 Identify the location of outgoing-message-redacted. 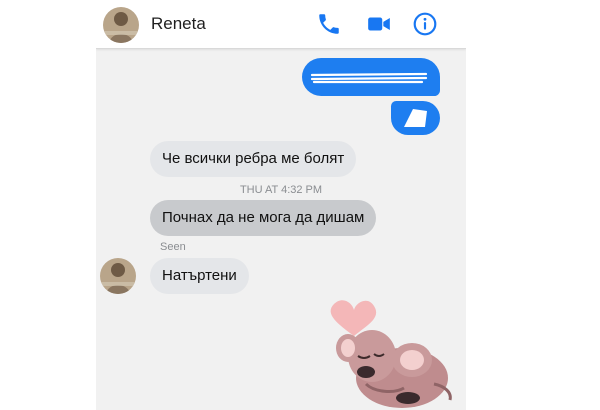
(415, 118).